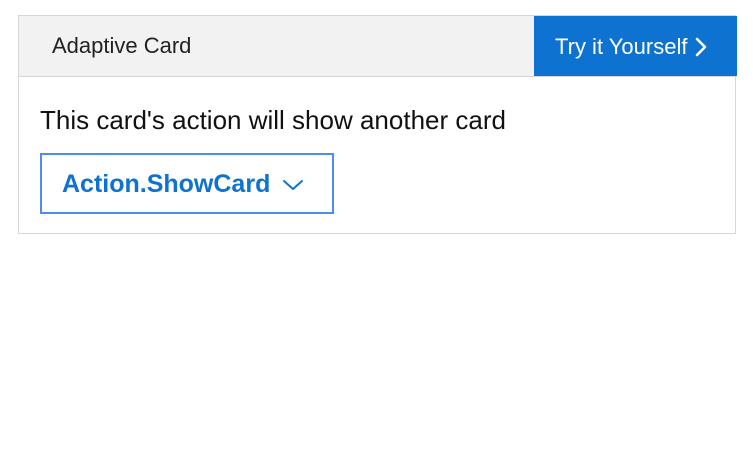 The height and width of the screenshot is (450, 753). I want to click on card-header-title: Adaptive Card, so click(122, 45).